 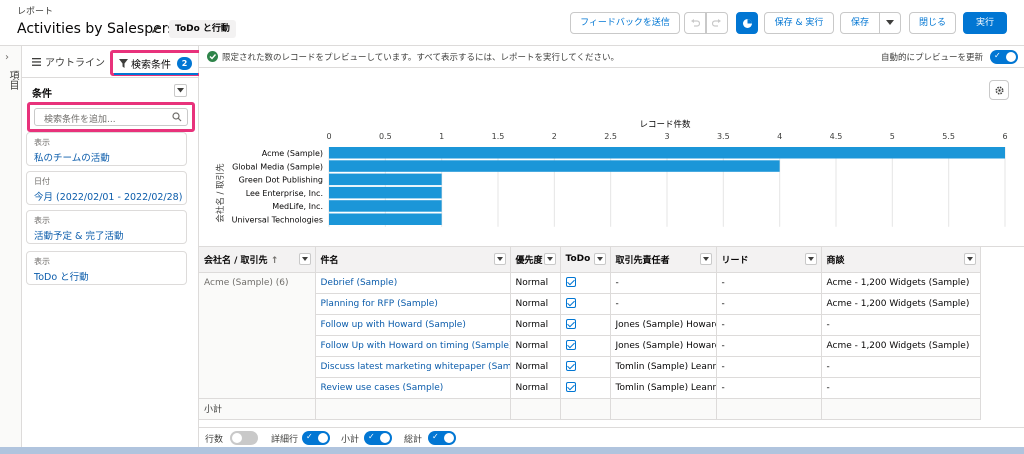 What do you see at coordinates (590, 409) in the screenshot?
I see `subtotal-row: 小計` at bounding box center [590, 409].